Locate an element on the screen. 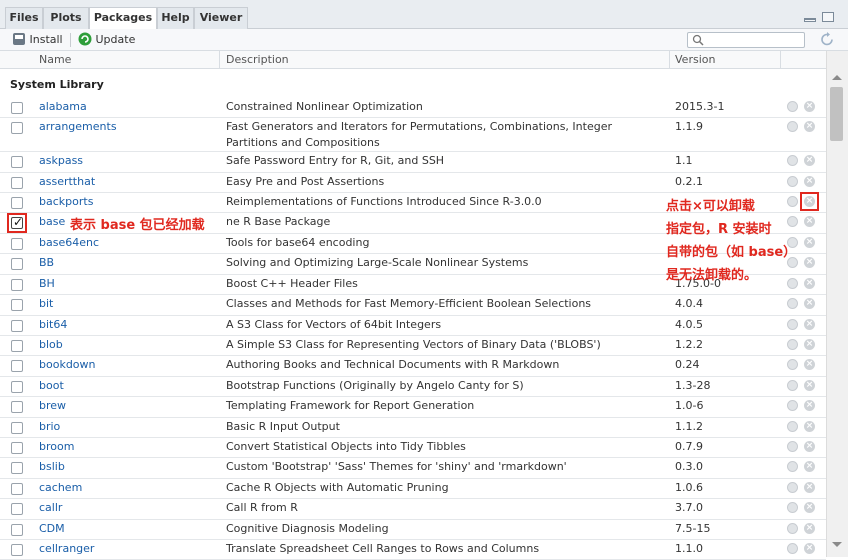 The width and height of the screenshot is (848, 560). col-name-header: Name is located at coordinates (55, 59).